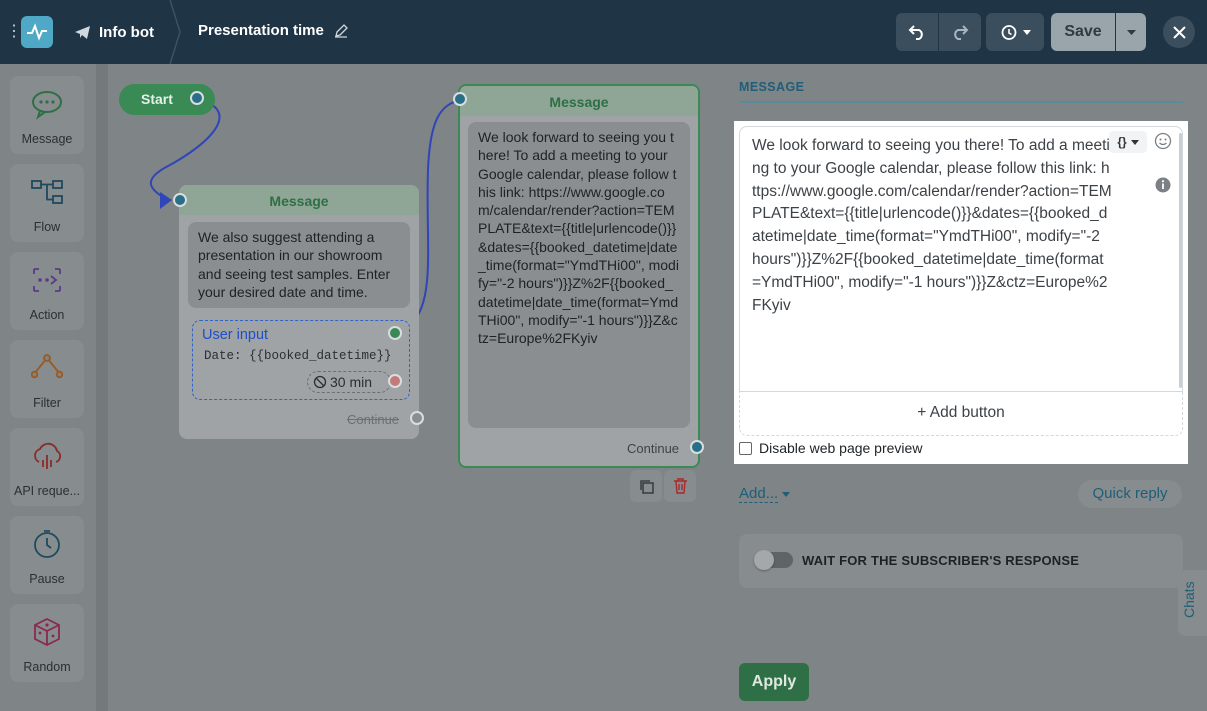 This screenshot has height=711, width=1207. What do you see at coordinates (47, 579) in the screenshot?
I see `palette-item-label: Pause` at bounding box center [47, 579].